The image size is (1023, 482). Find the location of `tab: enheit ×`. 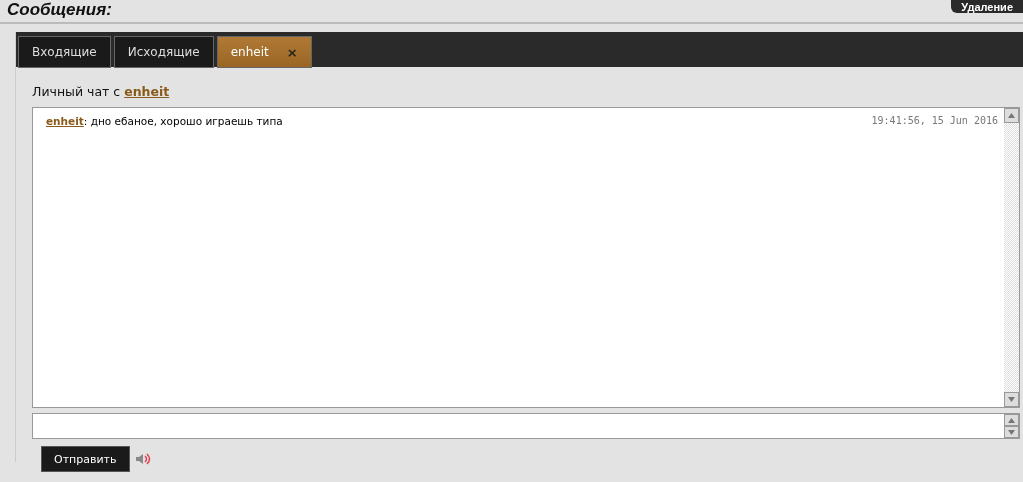

tab: enheit × is located at coordinates (264, 52).